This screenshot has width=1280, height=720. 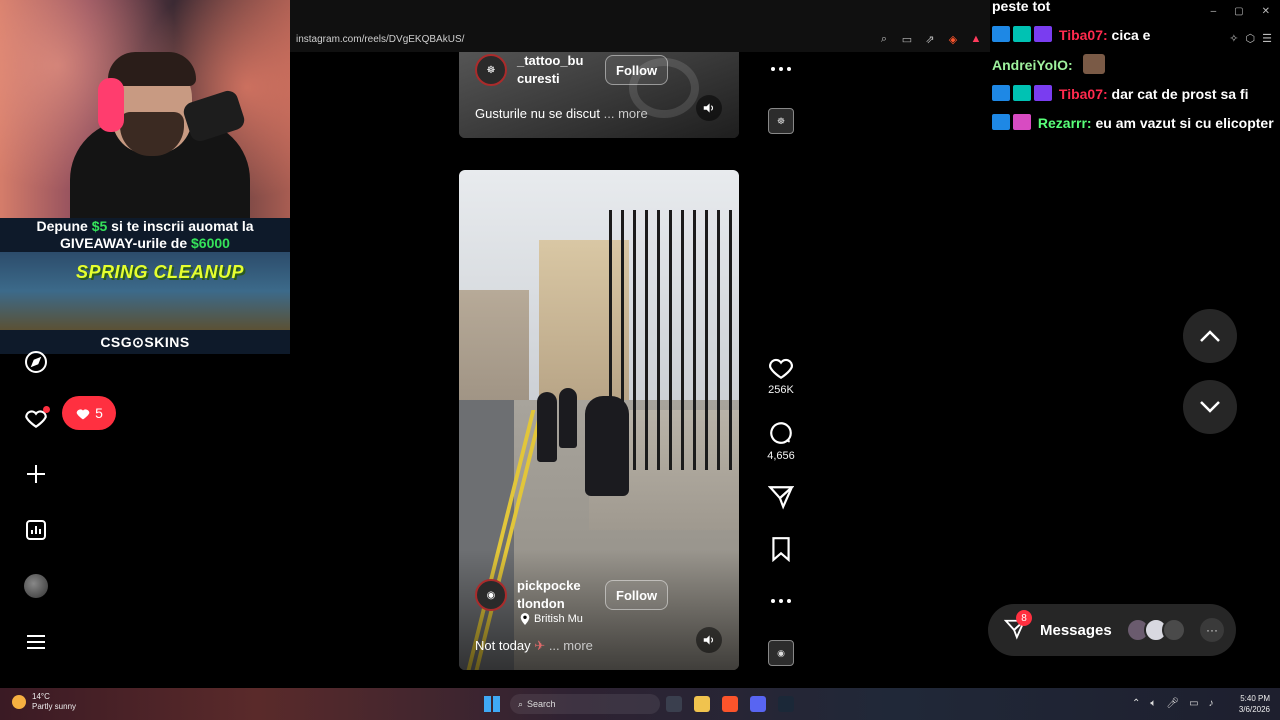 I want to click on username-line-2: tlondon, so click(x=541, y=603).